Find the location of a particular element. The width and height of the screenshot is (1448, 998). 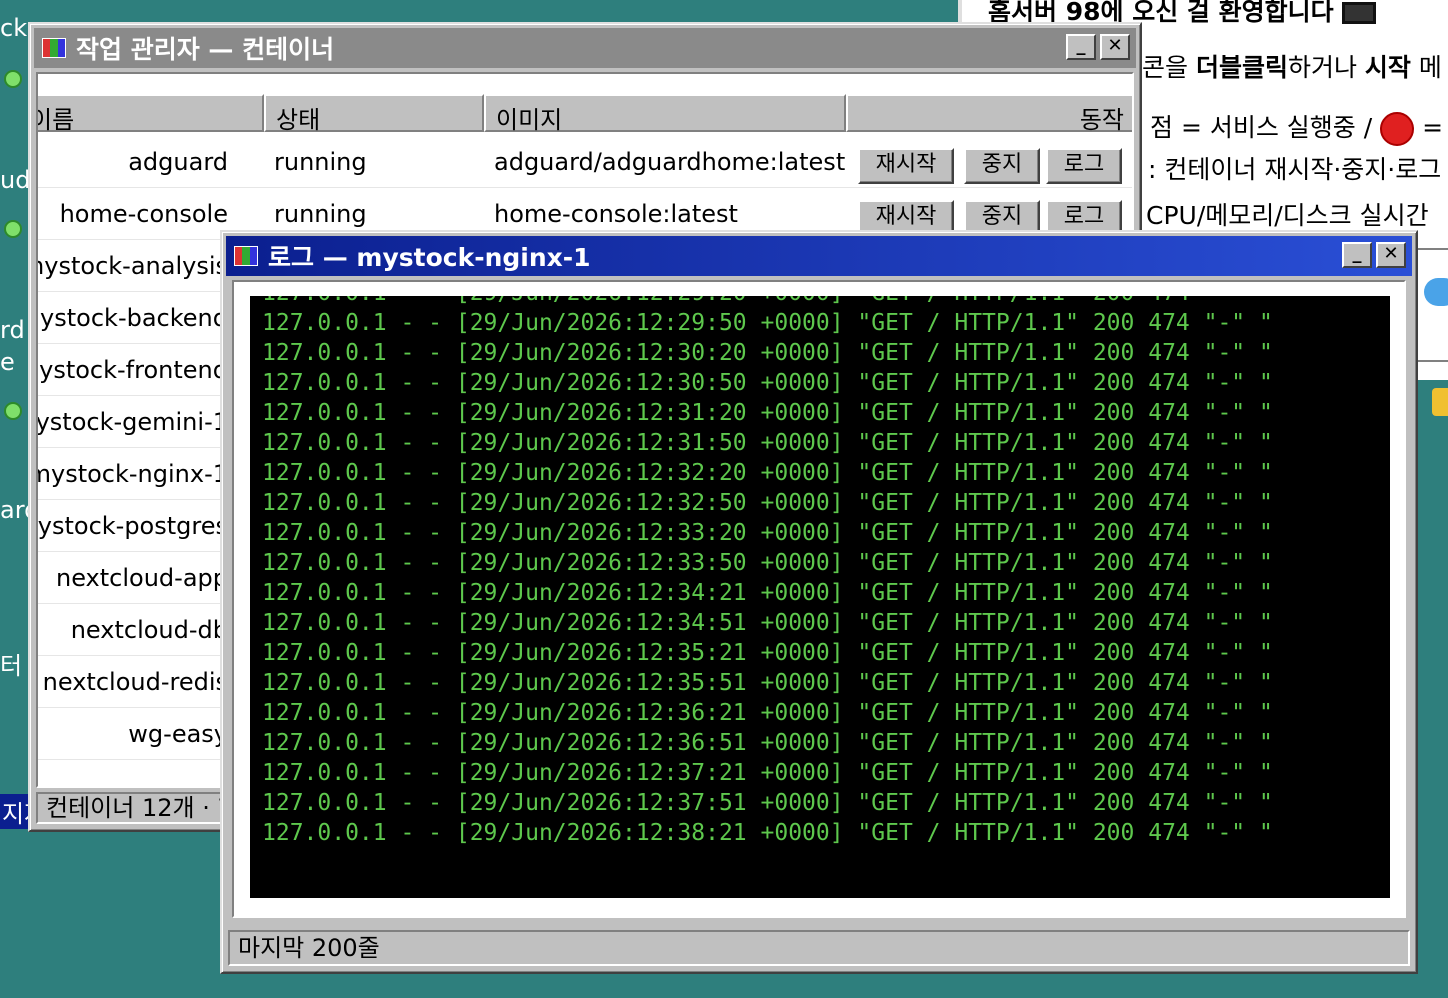

desktop-icon-label: rd is located at coordinates (12, 330).